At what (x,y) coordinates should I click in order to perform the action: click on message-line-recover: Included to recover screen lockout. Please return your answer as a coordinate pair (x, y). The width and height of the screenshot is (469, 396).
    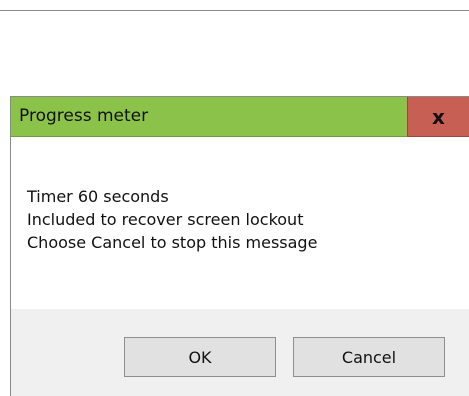
    Looking at the image, I should click on (165, 219).